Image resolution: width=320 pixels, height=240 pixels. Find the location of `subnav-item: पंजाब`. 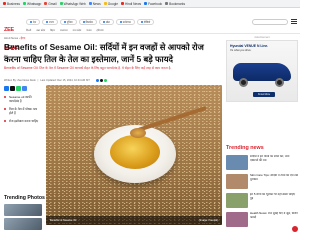

subnav-item: पंजाब is located at coordinates (88, 30).